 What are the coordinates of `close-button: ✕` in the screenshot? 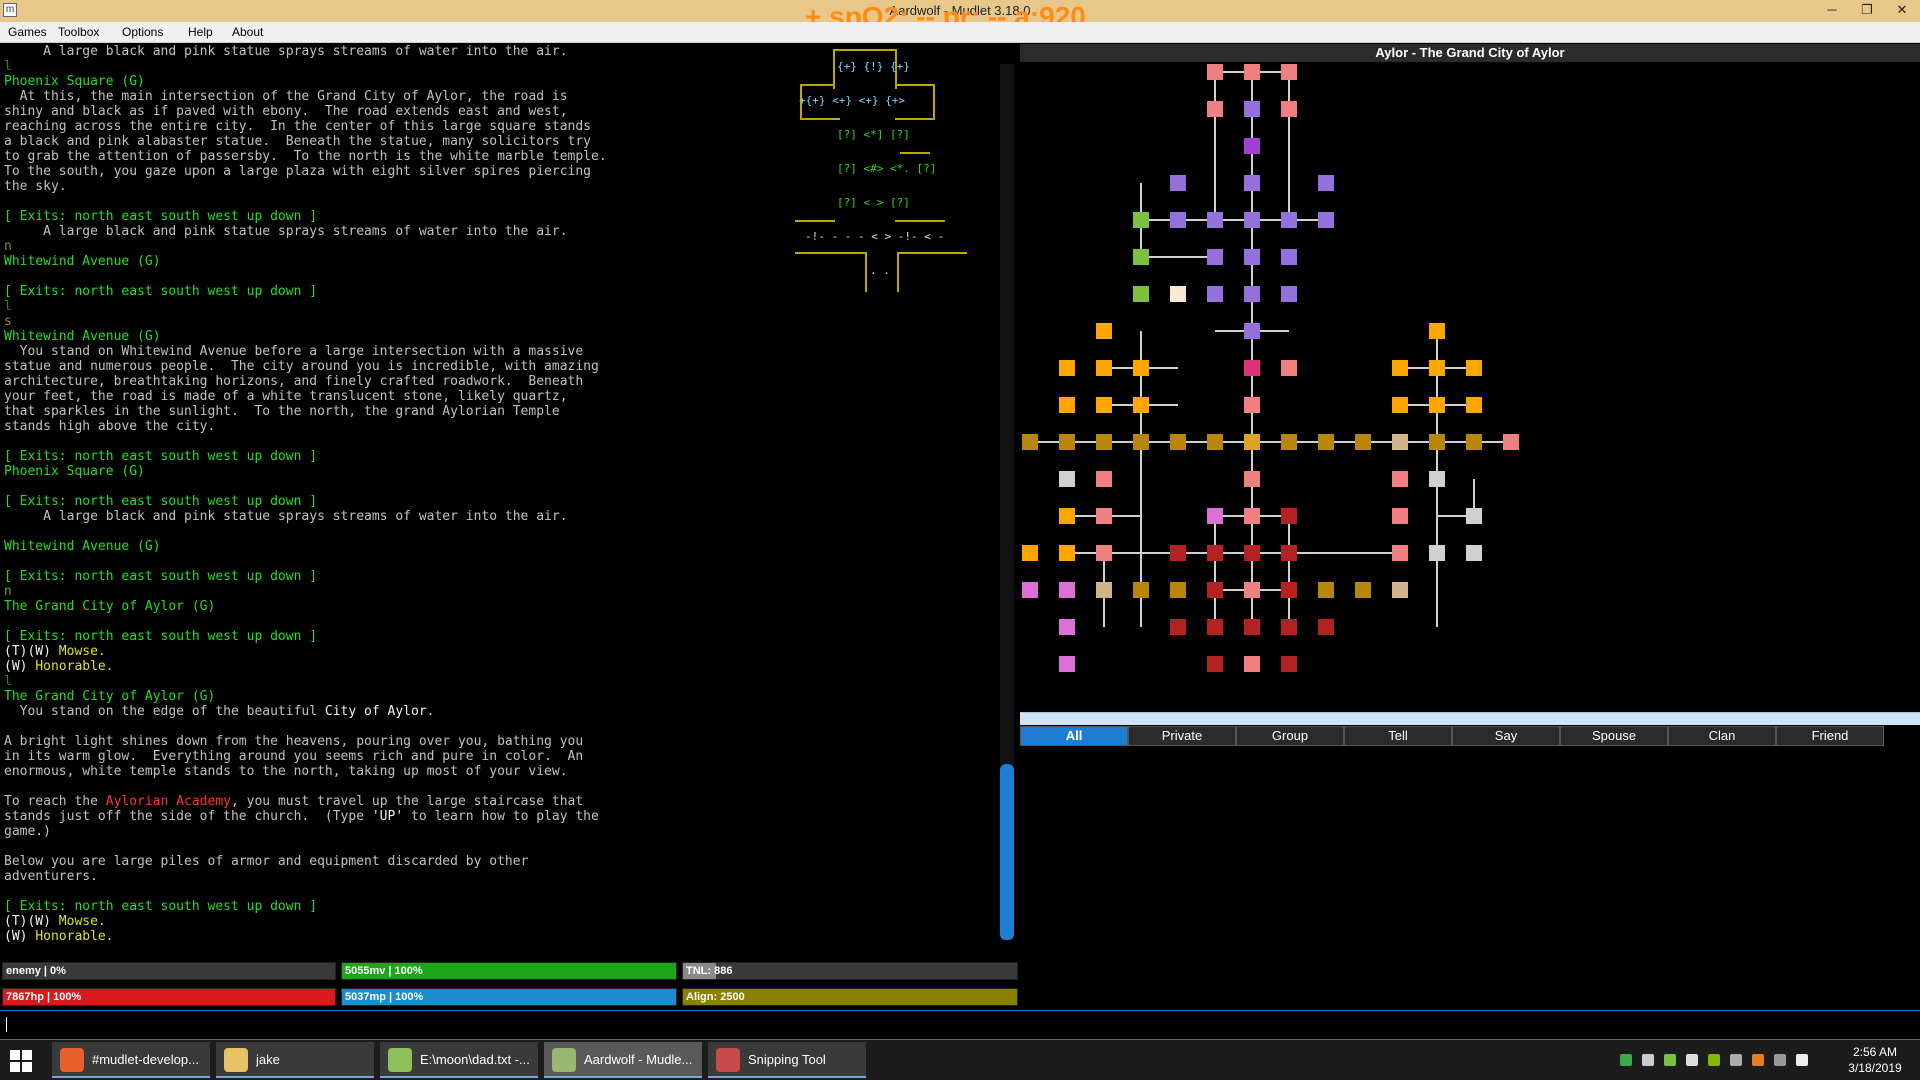 It's located at (1902, 11).